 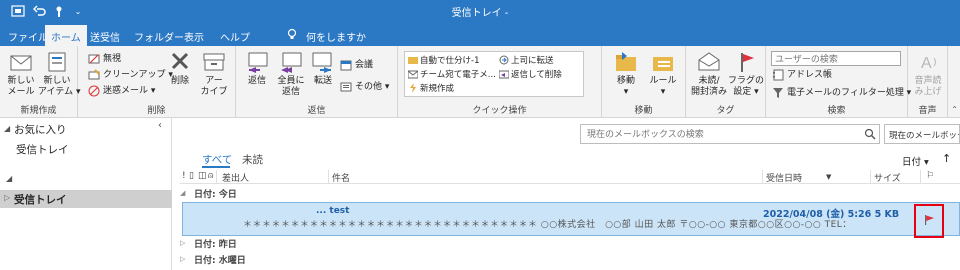 What do you see at coordinates (663, 62) in the screenshot?
I see `rules-icon` at bounding box center [663, 62].